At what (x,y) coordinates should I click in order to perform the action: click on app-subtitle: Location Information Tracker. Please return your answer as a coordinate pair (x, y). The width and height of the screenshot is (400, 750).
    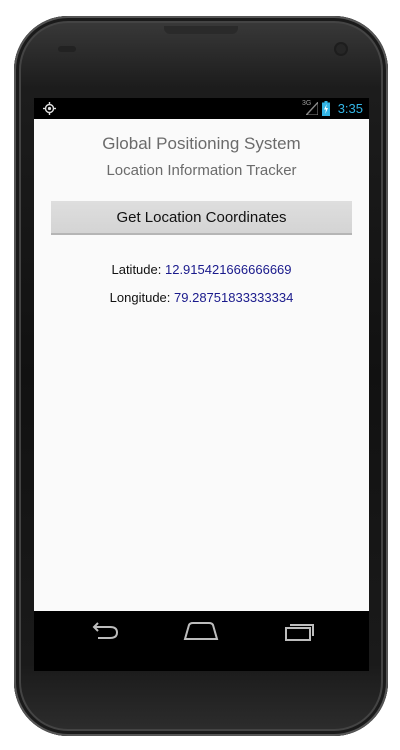
    Looking at the image, I should click on (201, 170).